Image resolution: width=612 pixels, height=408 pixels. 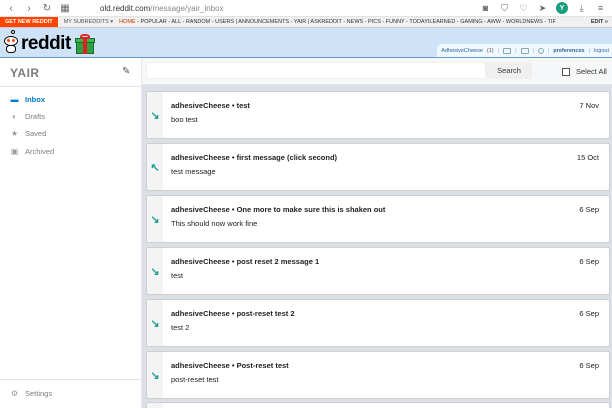 What do you see at coordinates (462, 51) in the screenshot?
I see `username-link: AdhesiveCheese` at bounding box center [462, 51].